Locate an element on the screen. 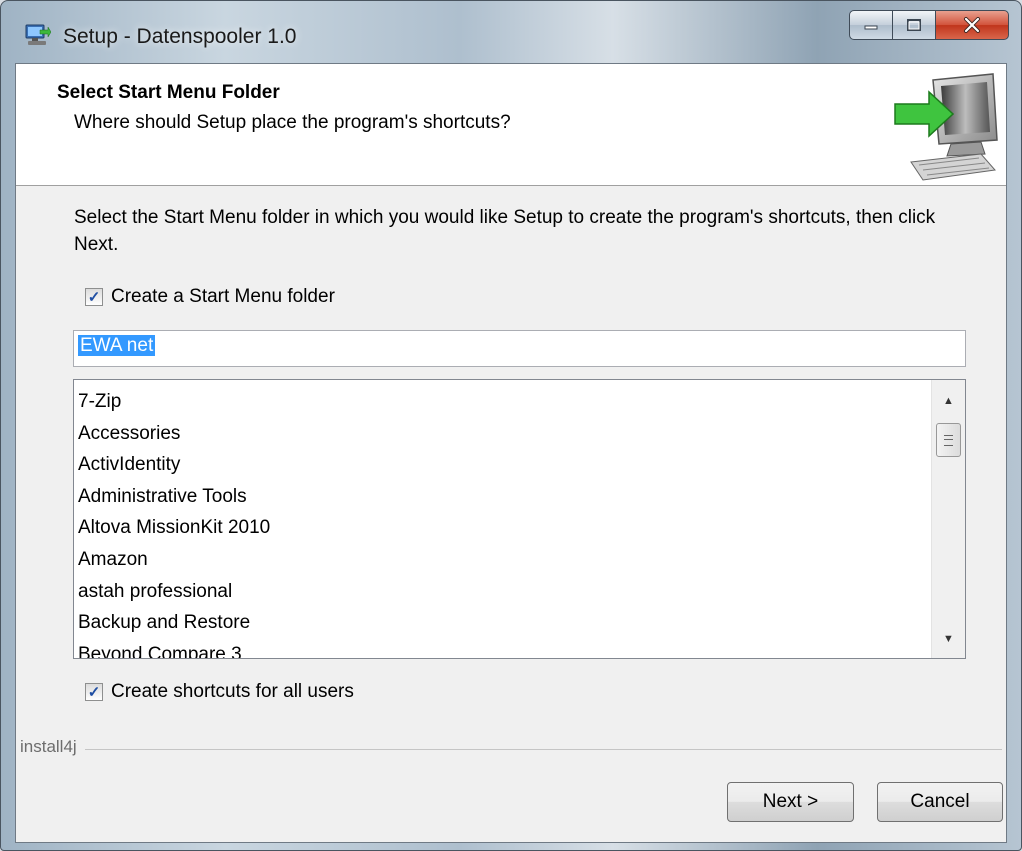 This screenshot has height=851, width=1022. maximize-icon is located at coordinates (914, 25).